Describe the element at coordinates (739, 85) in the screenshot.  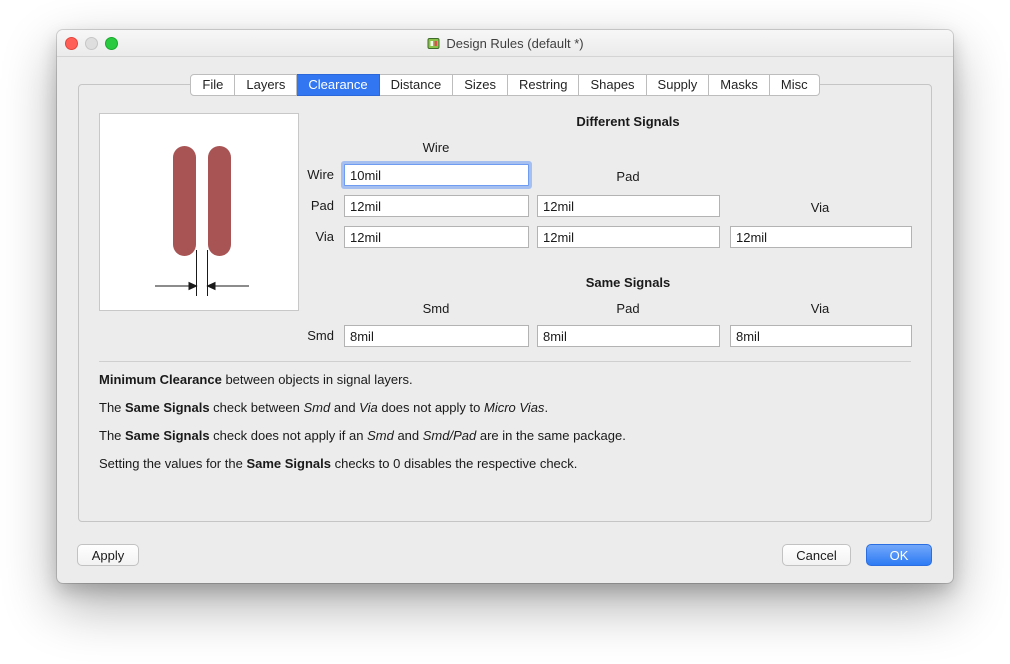
I see `tab-masks: Masks` at that location.